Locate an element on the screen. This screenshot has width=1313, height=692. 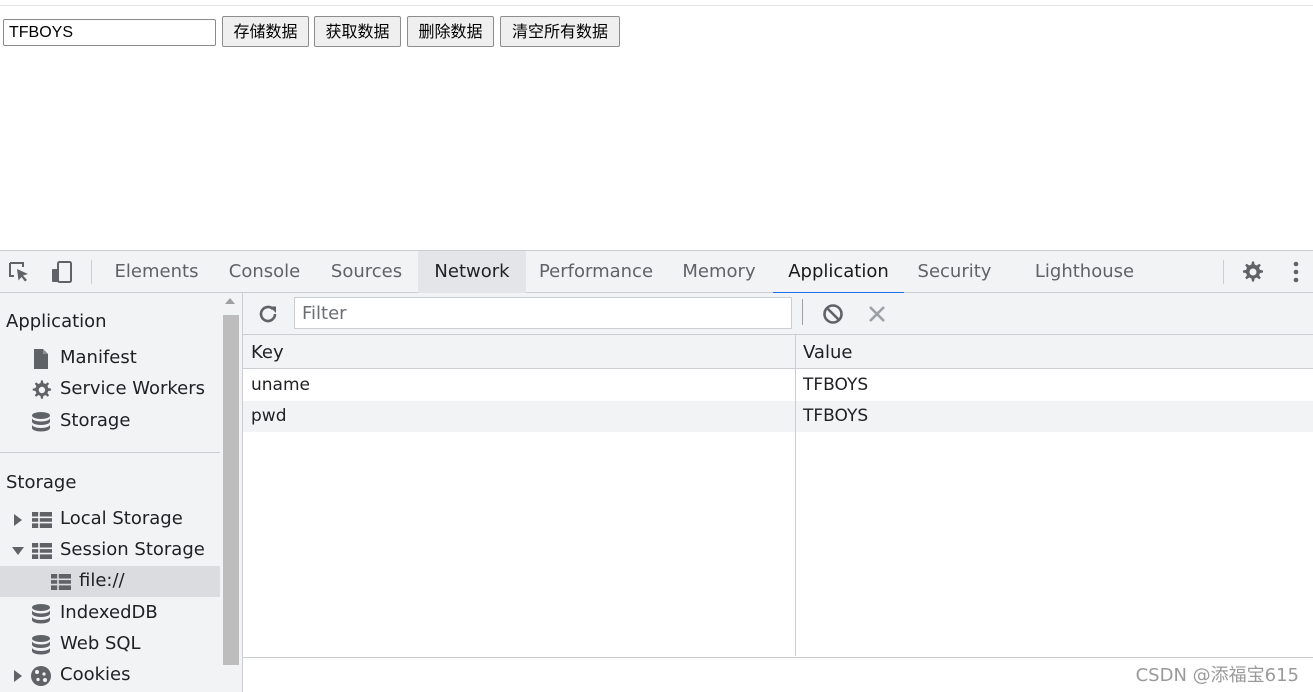
sidebar-item-indexeddb: IndexedDB is located at coordinates (110, 613).